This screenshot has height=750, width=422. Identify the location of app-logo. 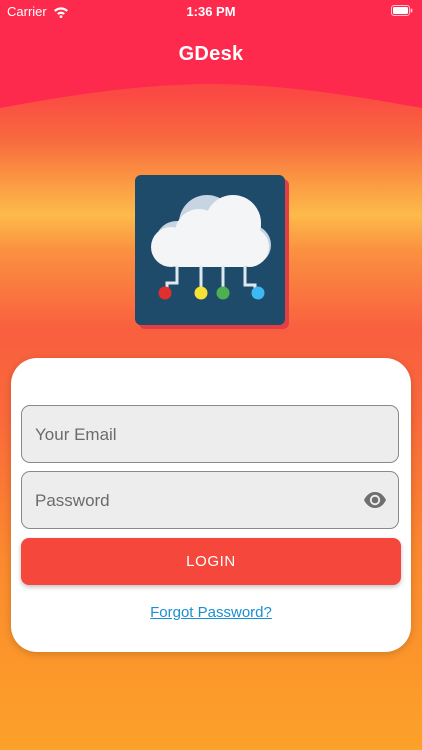
(212, 252).